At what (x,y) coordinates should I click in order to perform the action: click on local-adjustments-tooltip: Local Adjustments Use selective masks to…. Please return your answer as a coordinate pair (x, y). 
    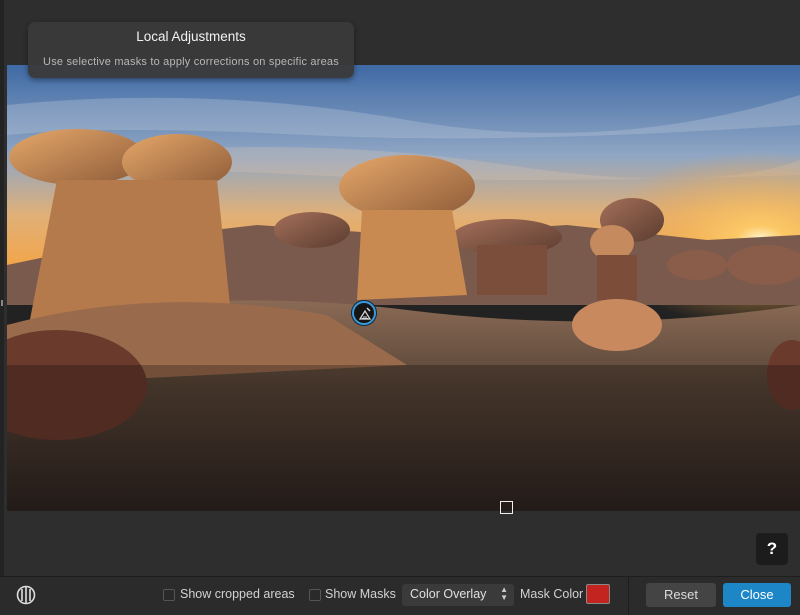
    Looking at the image, I should click on (191, 50).